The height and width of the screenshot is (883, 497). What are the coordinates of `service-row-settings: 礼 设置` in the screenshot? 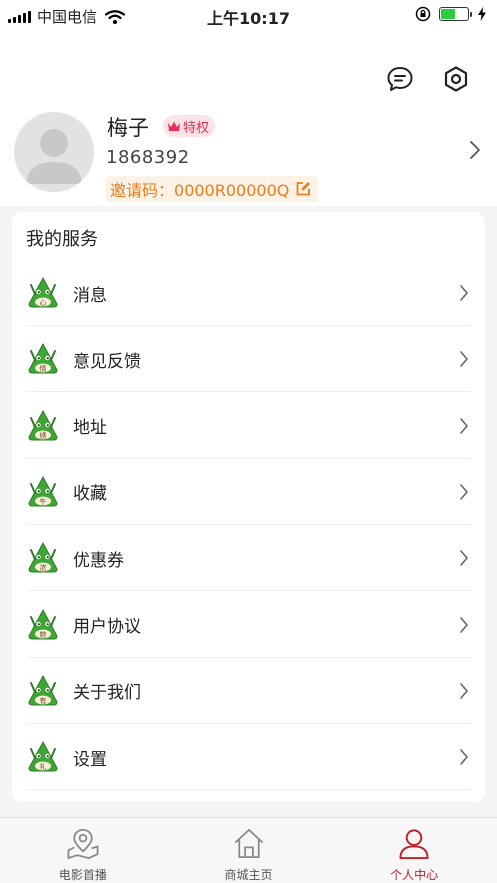 It's located at (248, 757).